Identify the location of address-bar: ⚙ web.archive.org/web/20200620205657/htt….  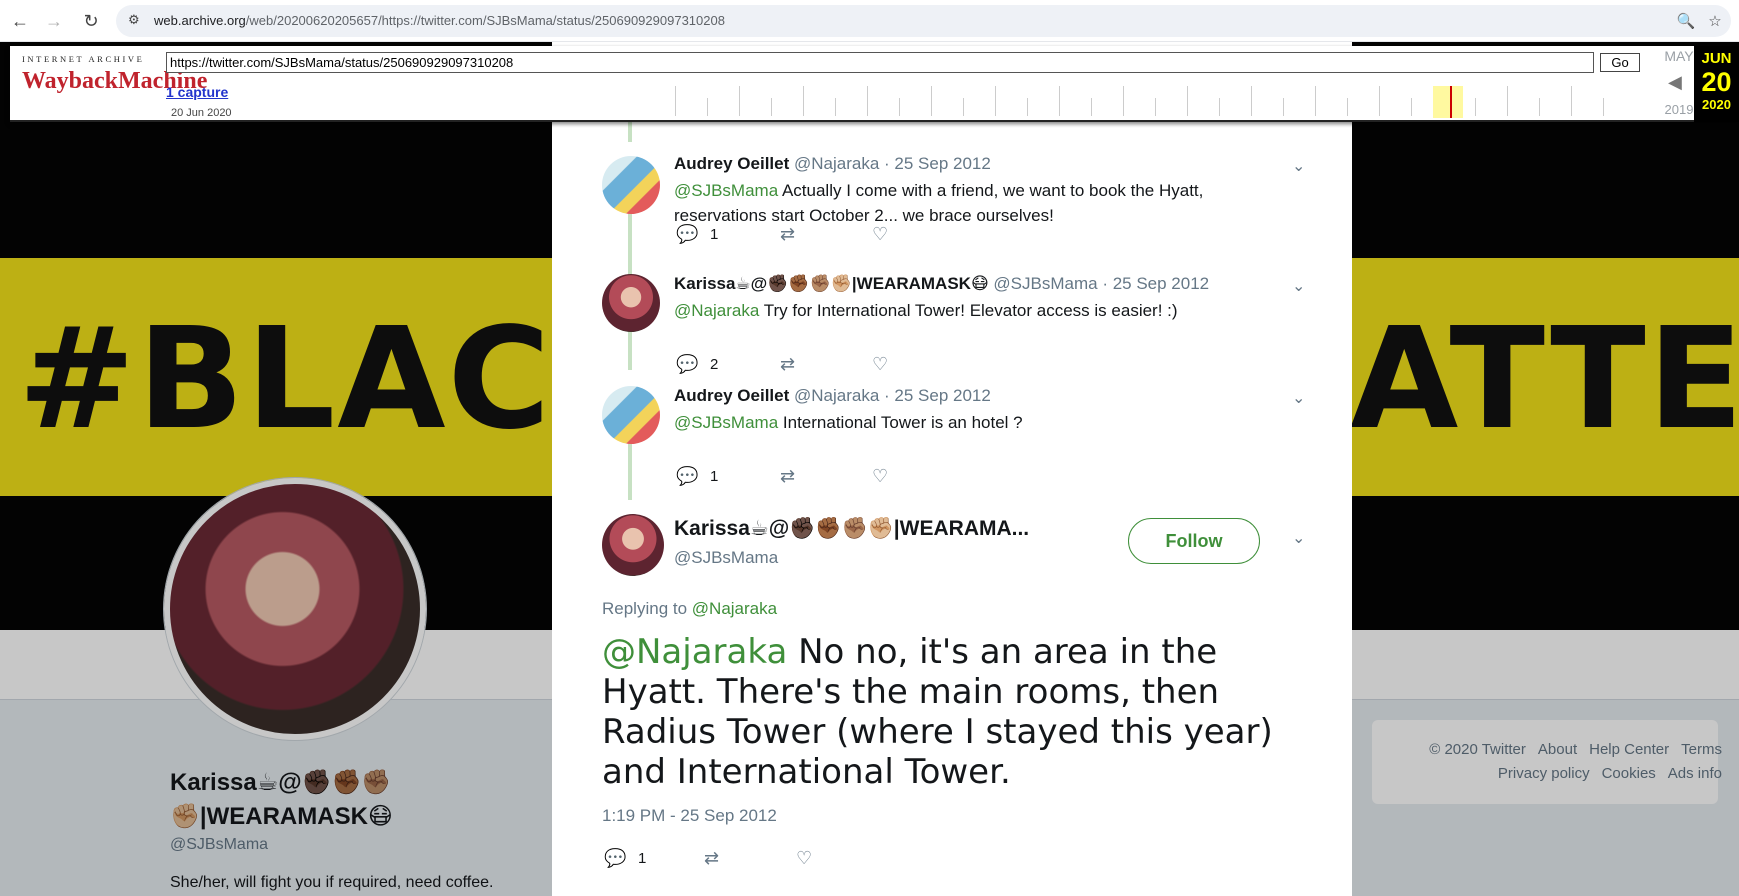
(923, 21).